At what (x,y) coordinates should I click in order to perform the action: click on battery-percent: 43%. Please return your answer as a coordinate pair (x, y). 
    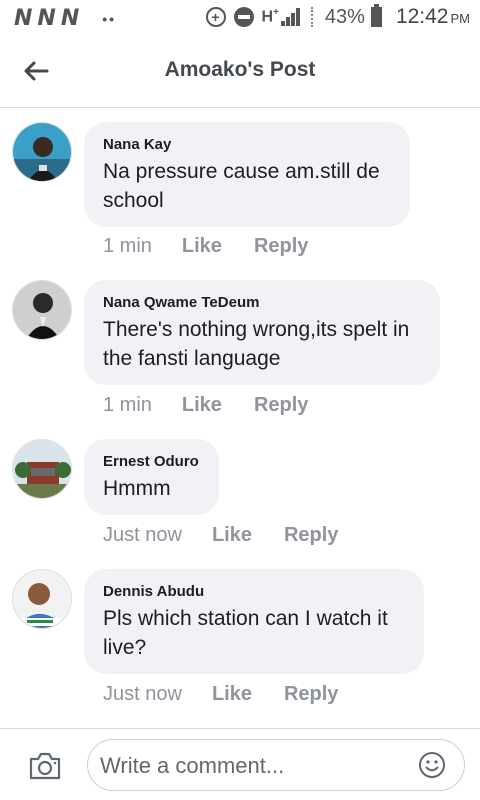
    Looking at the image, I should click on (344, 16).